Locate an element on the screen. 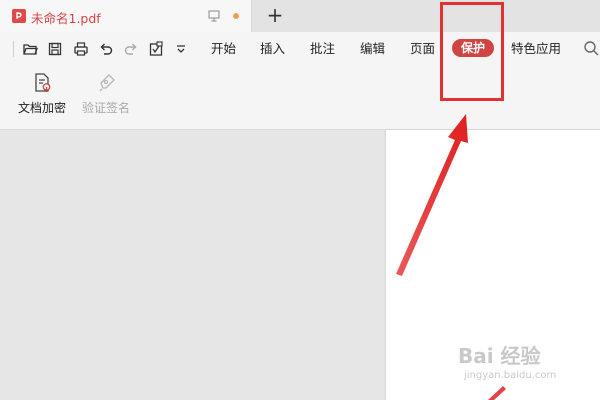 Image resolution: width=600 pixels, height=400 pixels. document-tab: 未命名1.pdf is located at coordinates (126, 16).